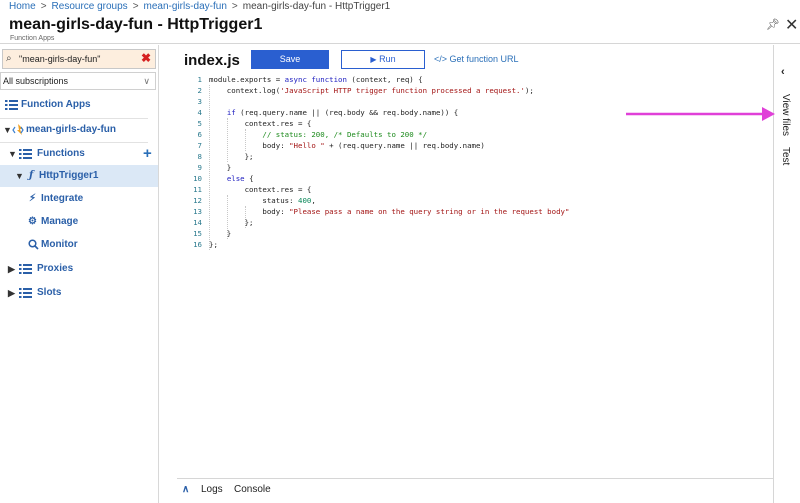  Describe the element at coordinates (700, 114) in the screenshot. I see `annotation-arrow-icon` at that location.